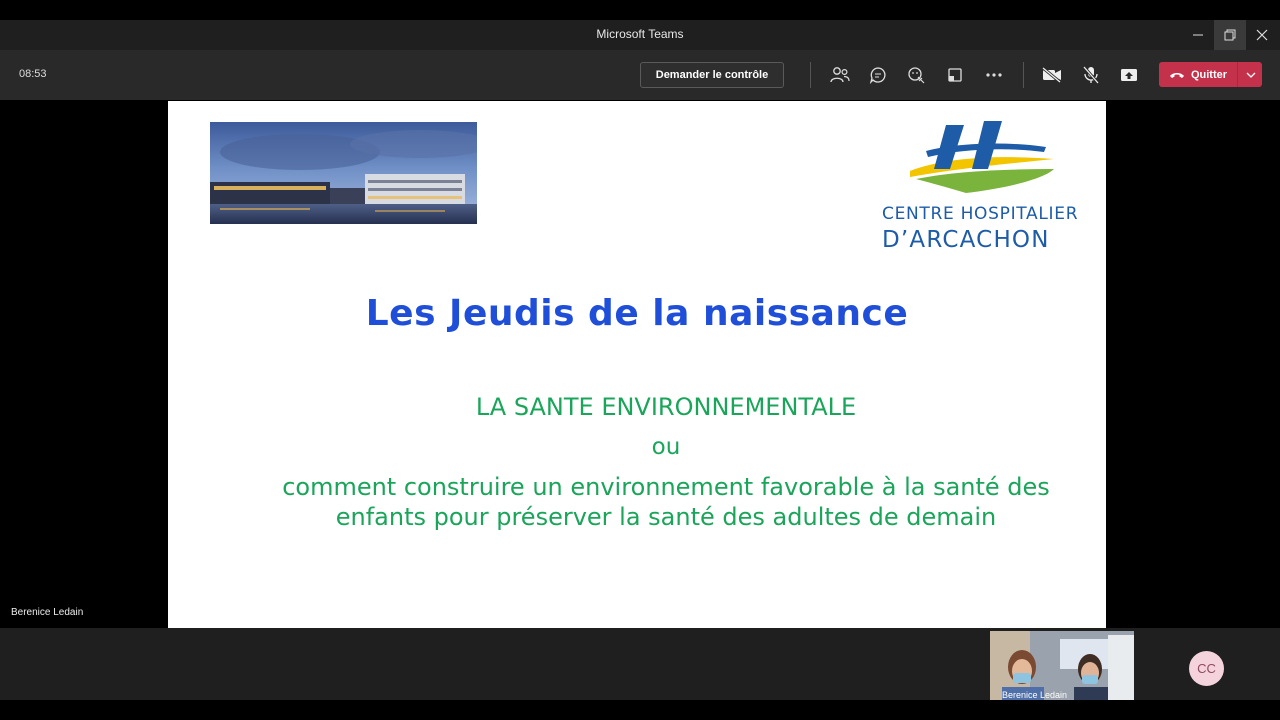 Image resolution: width=1280 pixels, height=720 pixels. I want to click on people-icon, so click(840, 75).